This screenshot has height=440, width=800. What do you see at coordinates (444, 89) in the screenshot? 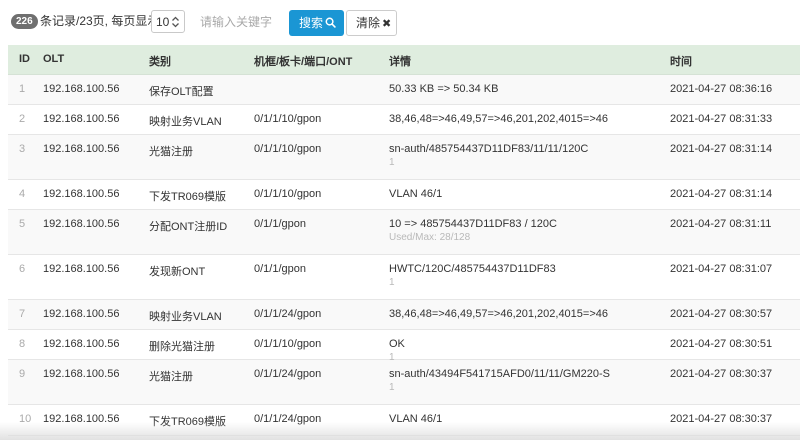
I see `cell-detail: 50.33 KB => 50.34 KB` at bounding box center [444, 89].